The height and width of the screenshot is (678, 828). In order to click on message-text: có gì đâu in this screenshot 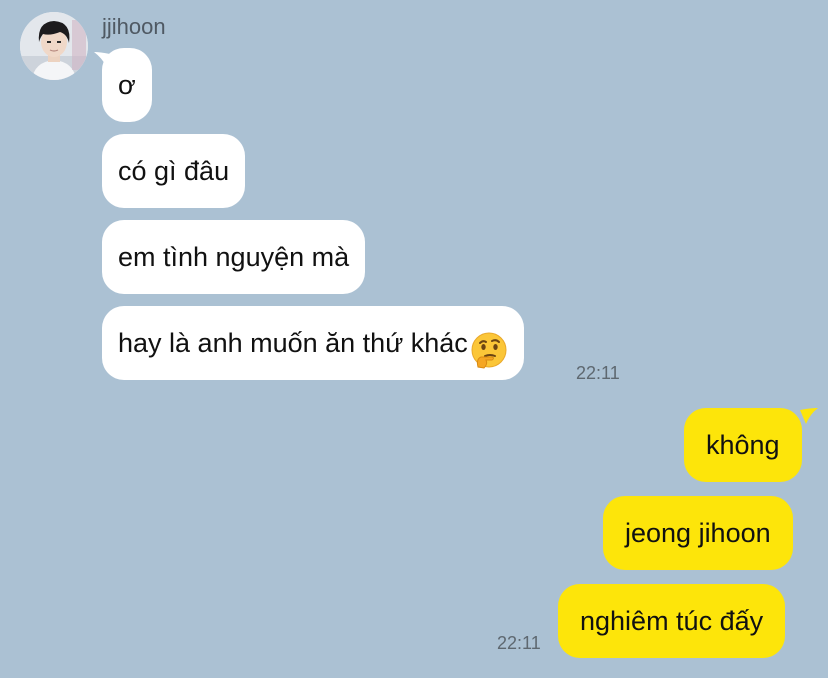, I will do `click(174, 171)`.